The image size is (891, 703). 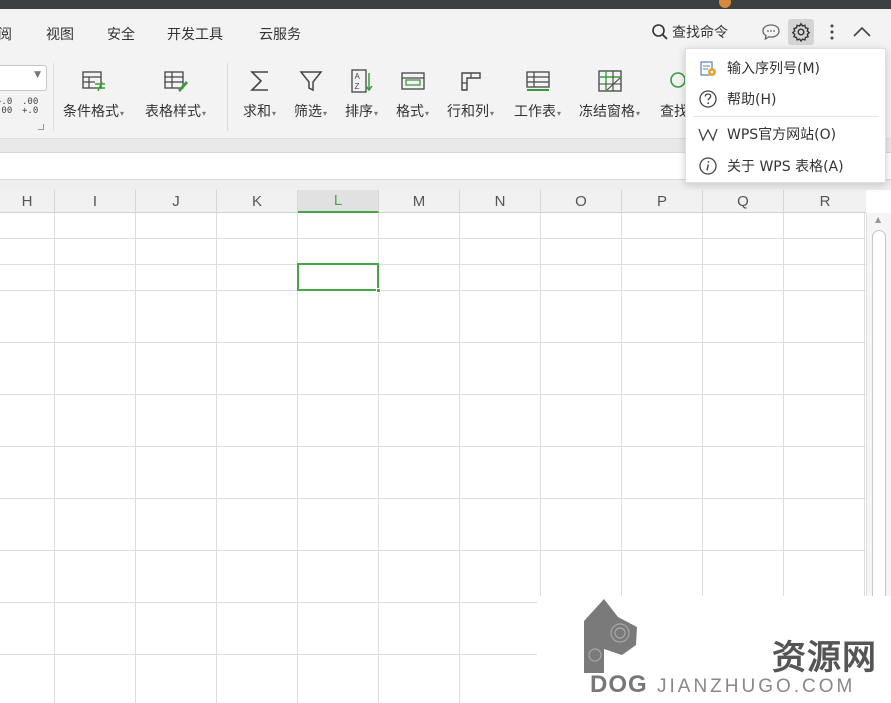 I want to click on rows-columns-button: 行和列▾, so click(x=470, y=93).